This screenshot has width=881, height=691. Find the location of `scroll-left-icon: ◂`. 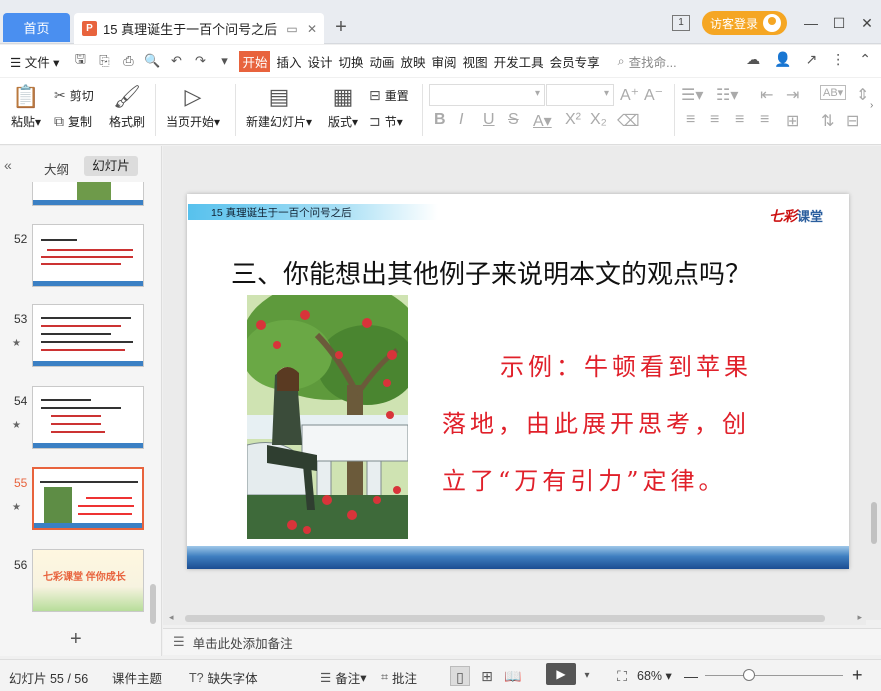

scroll-left-icon: ◂ is located at coordinates (171, 617).